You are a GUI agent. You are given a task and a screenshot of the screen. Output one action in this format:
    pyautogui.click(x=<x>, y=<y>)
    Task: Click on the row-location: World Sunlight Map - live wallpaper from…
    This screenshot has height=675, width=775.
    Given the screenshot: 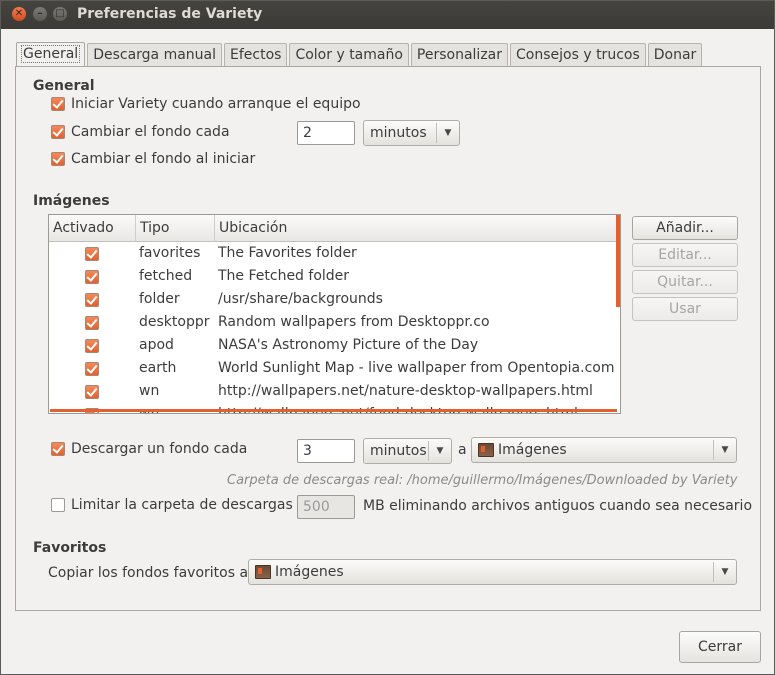 What is the action you would take?
    pyautogui.click(x=416, y=368)
    